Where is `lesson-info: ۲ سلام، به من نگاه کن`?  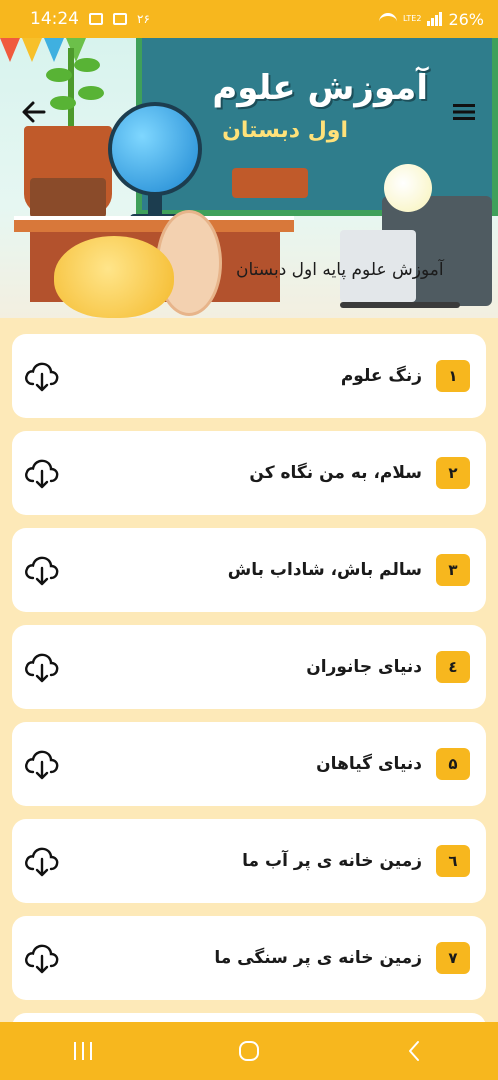 lesson-info: ۲ سلام، به من نگاه کن is located at coordinates (359, 473).